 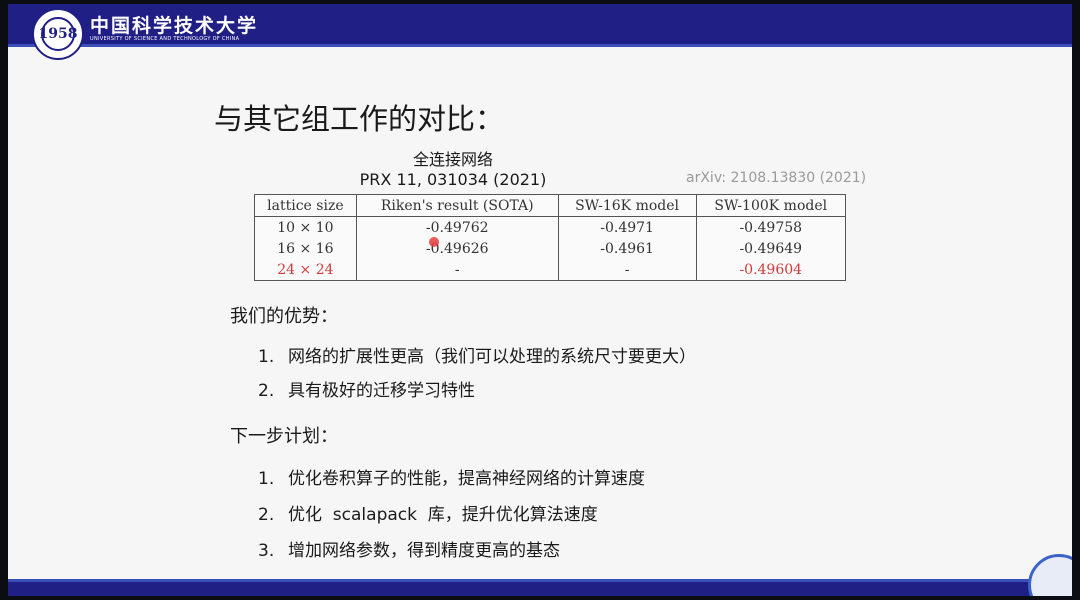 I want to click on list-item: 2. 优化 scalapack 库，提升优化算法速度, so click(x=428, y=512).